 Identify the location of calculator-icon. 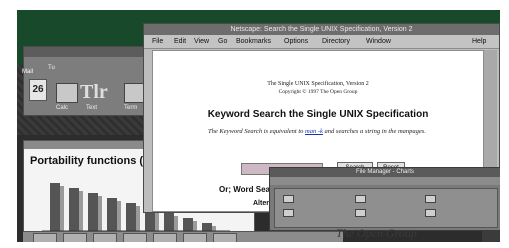
(67, 93).